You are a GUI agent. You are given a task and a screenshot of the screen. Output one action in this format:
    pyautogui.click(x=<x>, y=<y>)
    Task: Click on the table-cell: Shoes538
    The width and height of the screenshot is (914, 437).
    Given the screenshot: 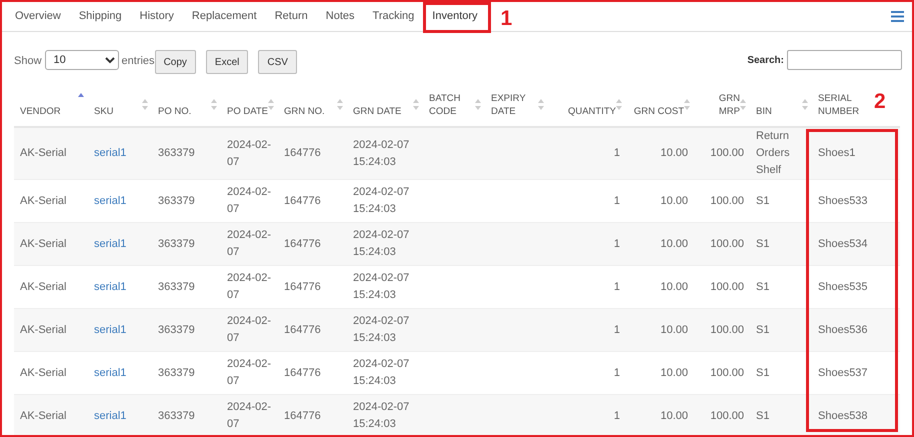 What is the action you would take?
    pyautogui.click(x=856, y=414)
    